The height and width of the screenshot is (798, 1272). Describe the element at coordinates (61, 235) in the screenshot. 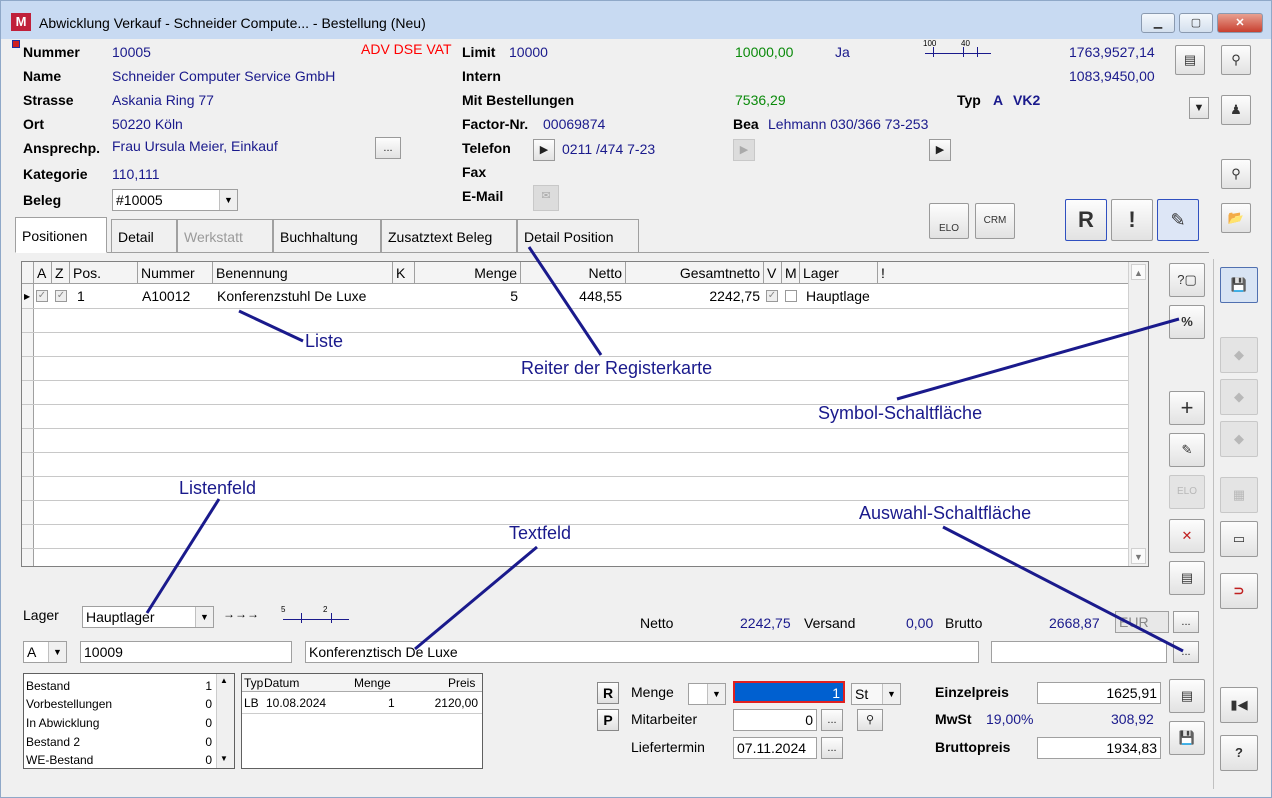

I see `tab-positionen: Positionen` at that location.